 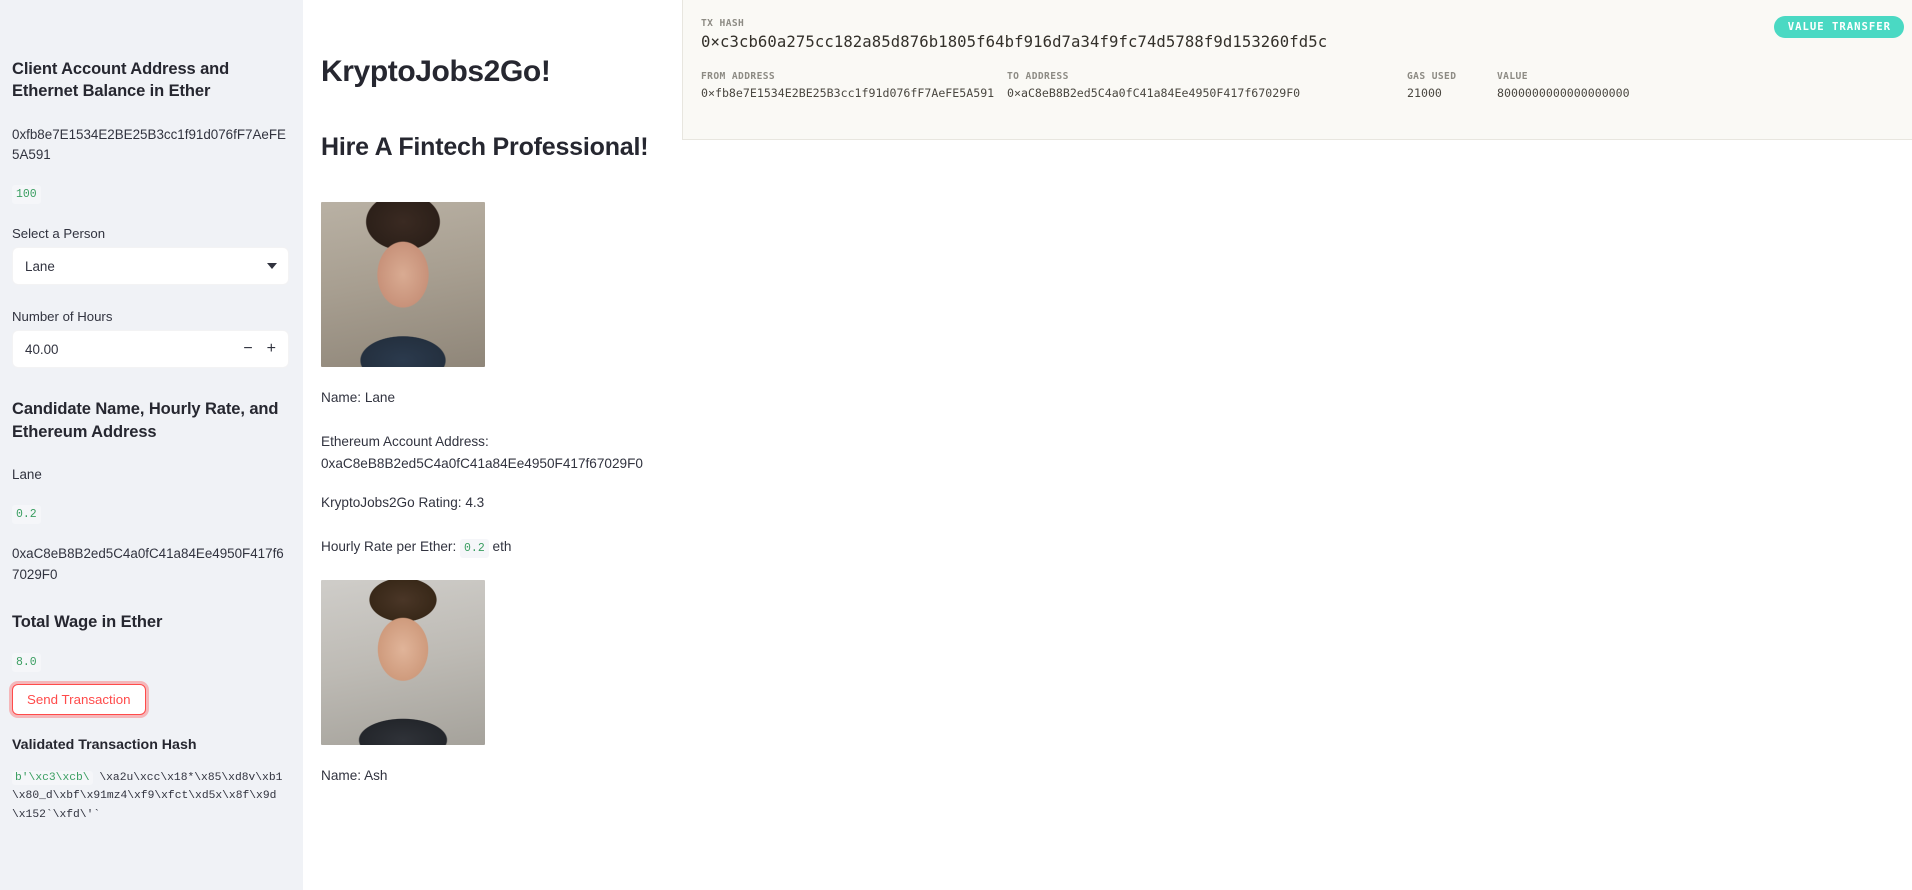 What do you see at coordinates (403, 284) in the screenshot?
I see `candidate-photo-lane` at bounding box center [403, 284].